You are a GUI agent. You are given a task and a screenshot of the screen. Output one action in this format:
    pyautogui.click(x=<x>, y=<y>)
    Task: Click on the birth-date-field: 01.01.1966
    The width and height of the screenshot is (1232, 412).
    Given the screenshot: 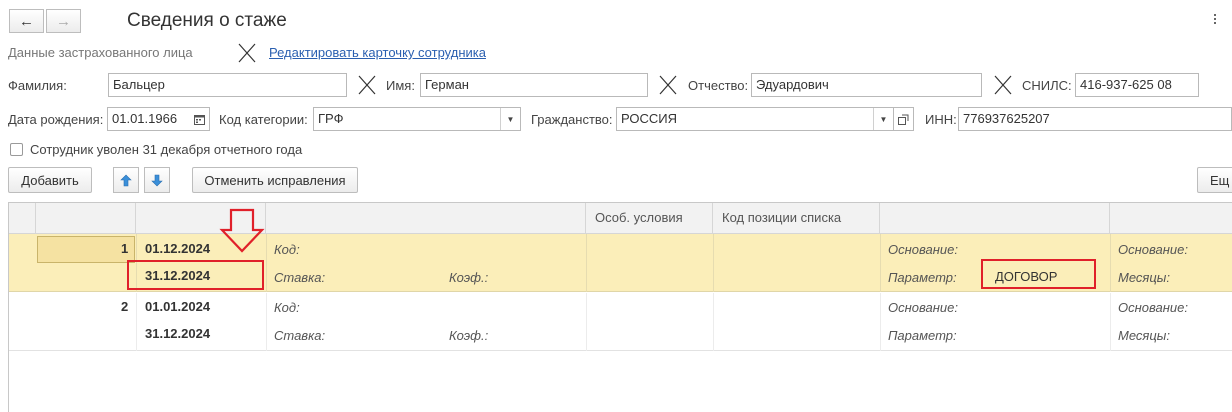 What is the action you would take?
    pyautogui.click(x=158, y=119)
    